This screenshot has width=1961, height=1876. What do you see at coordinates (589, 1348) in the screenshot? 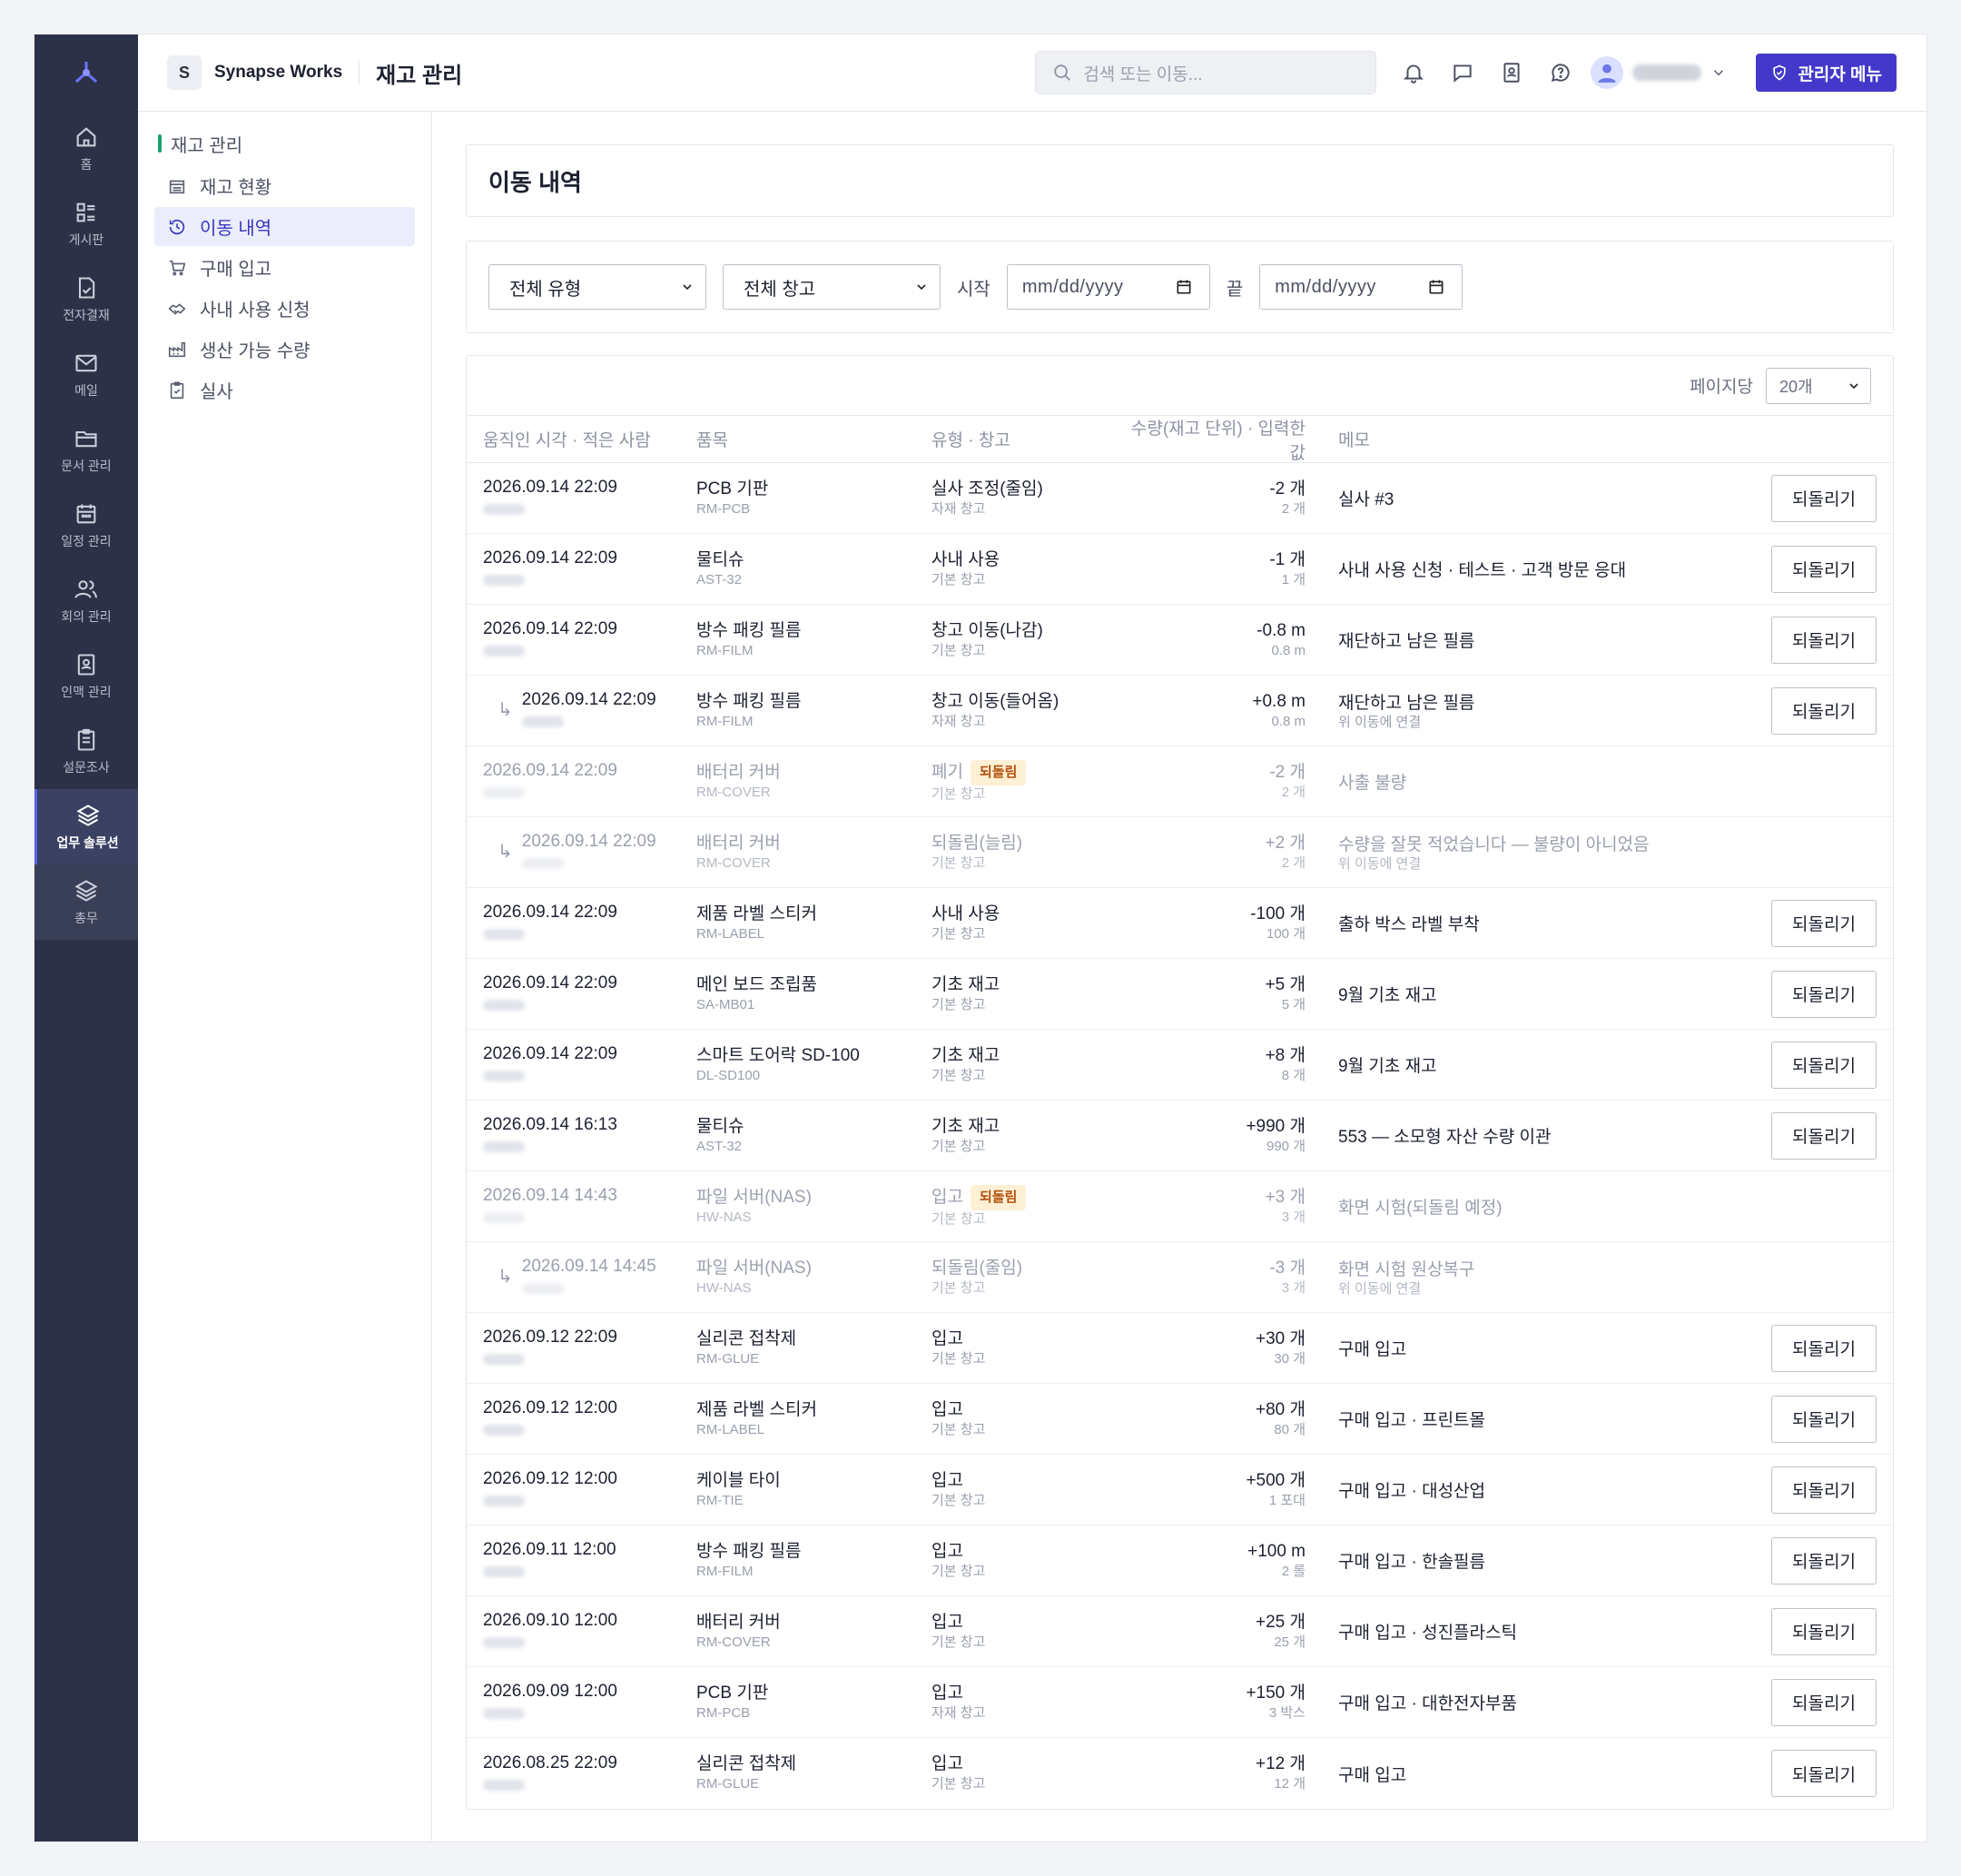
I see `time-stack: 2026.09.12 22:09` at bounding box center [589, 1348].